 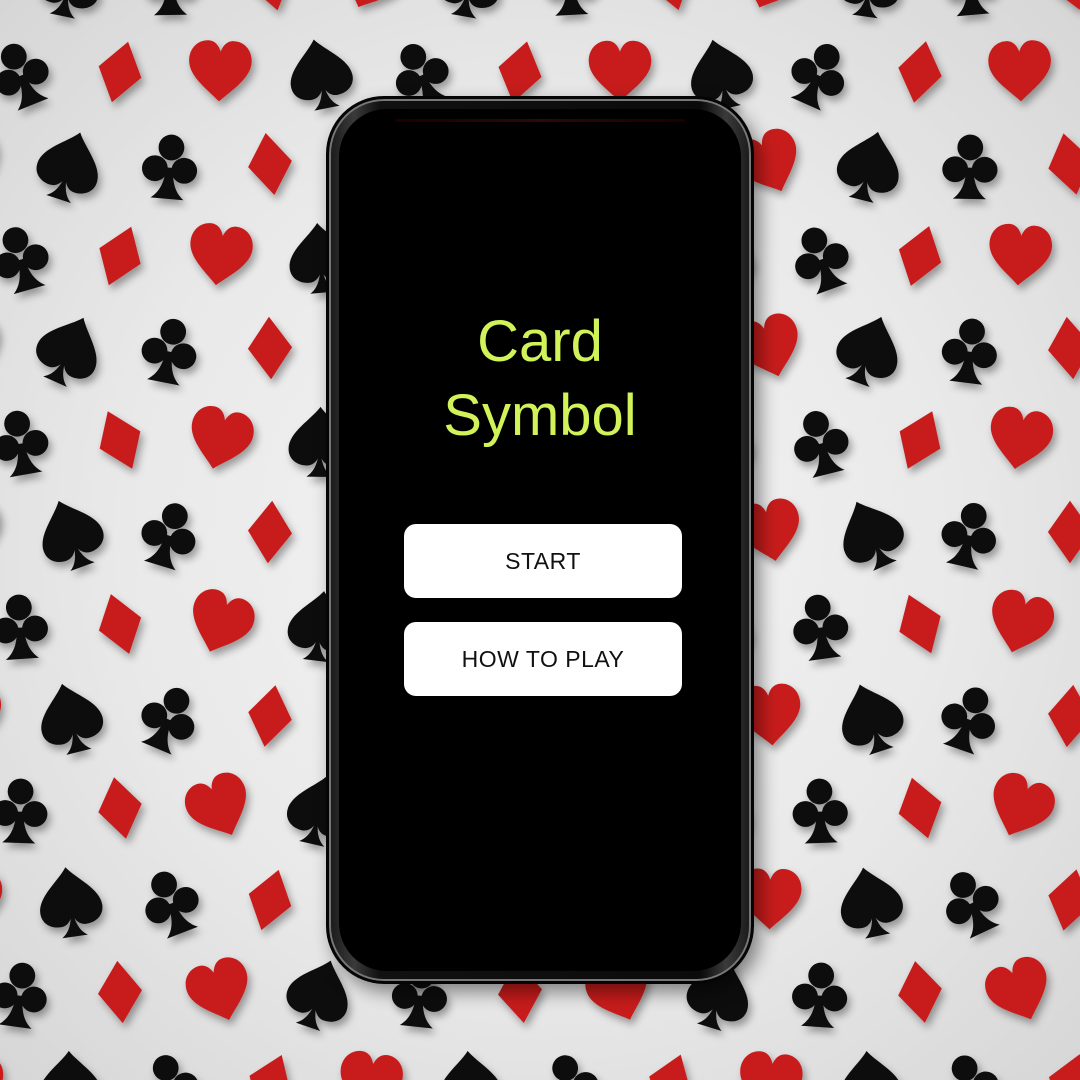 What do you see at coordinates (540, 341) in the screenshot?
I see `game-title-line1: Card` at bounding box center [540, 341].